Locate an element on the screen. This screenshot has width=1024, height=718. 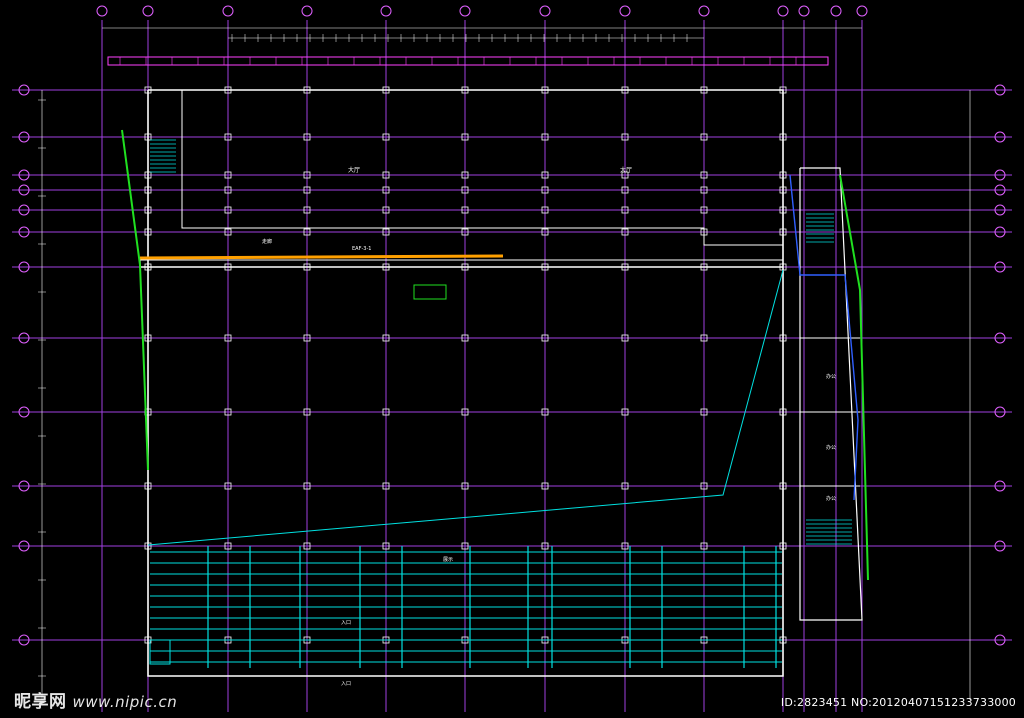
room-label: 走廊 is located at coordinates (267, 241).